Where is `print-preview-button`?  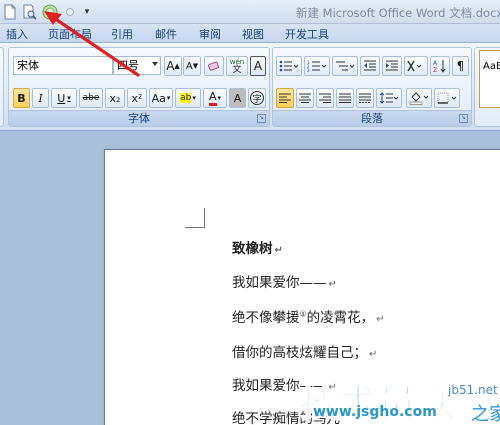
print-preview-button is located at coordinates (30, 12).